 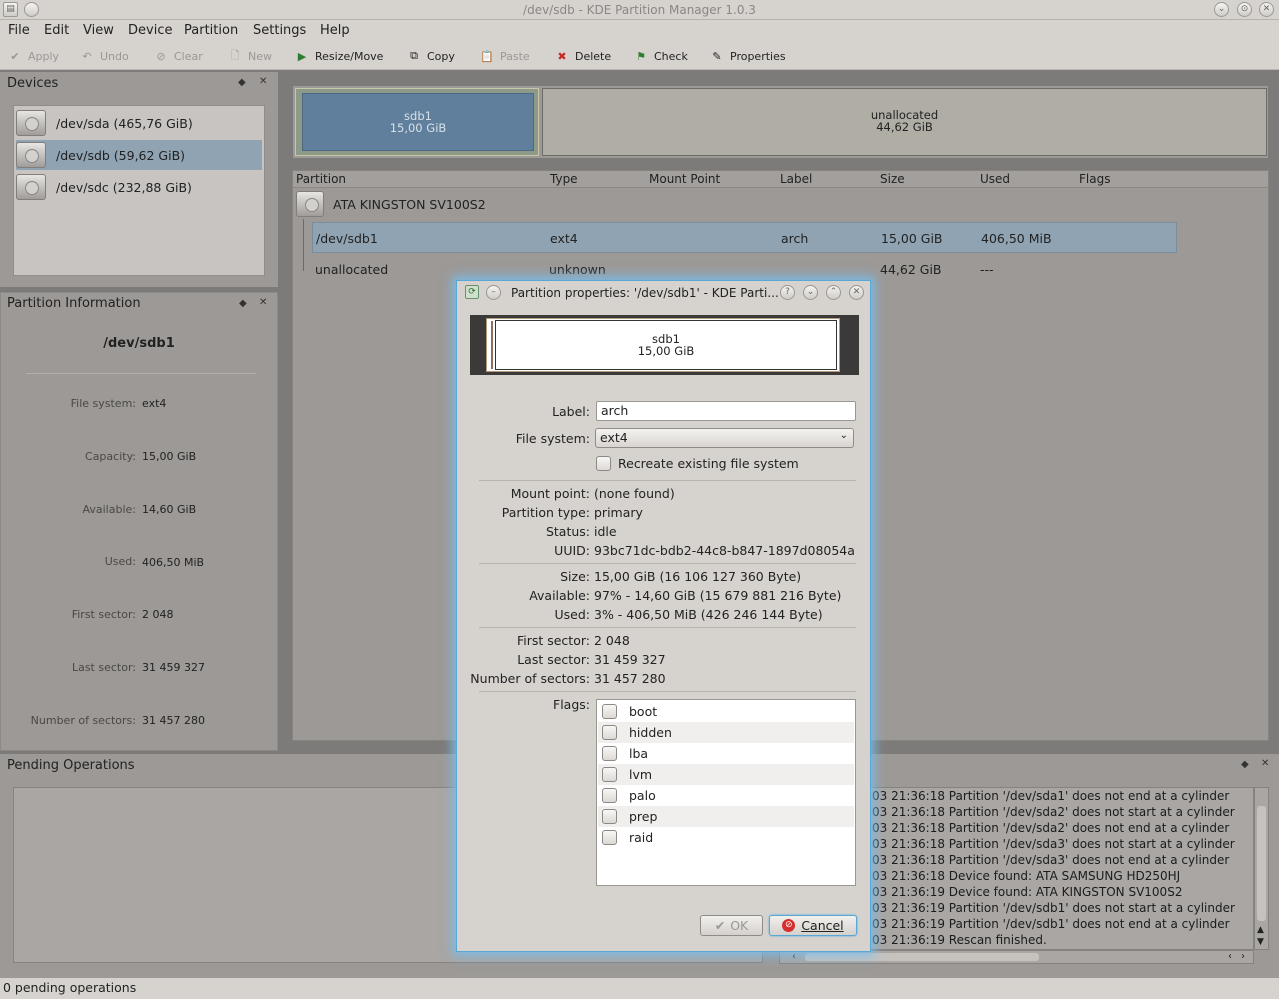 What do you see at coordinates (71, 765) in the screenshot?
I see `pending-operations-title: Pending Operations` at bounding box center [71, 765].